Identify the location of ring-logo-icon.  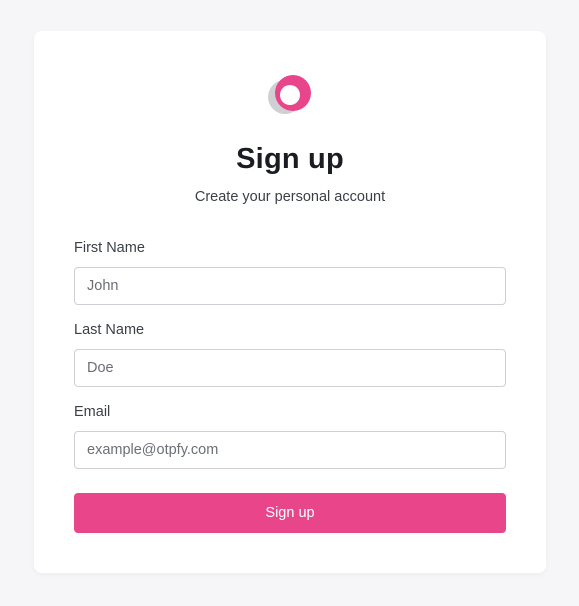
(290, 95).